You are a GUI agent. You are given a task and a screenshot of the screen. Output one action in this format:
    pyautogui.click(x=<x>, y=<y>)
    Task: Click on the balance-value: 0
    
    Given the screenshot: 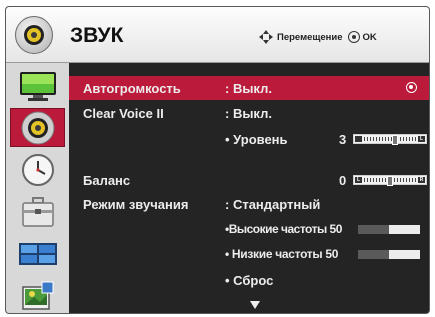 What is the action you would take?
    pyautogui.click(x=343, y=180)
    